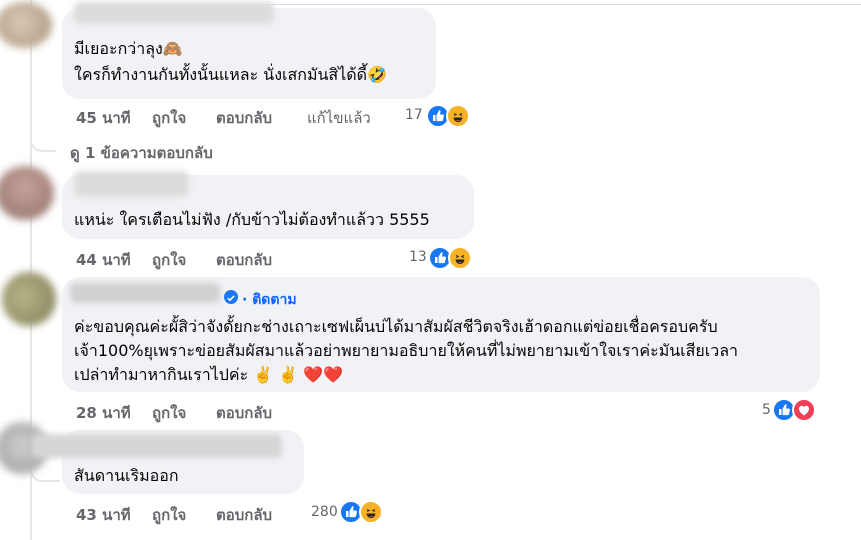 The image size is (861, 540). I want to click on reaction-count: 13, so click(418, 257).